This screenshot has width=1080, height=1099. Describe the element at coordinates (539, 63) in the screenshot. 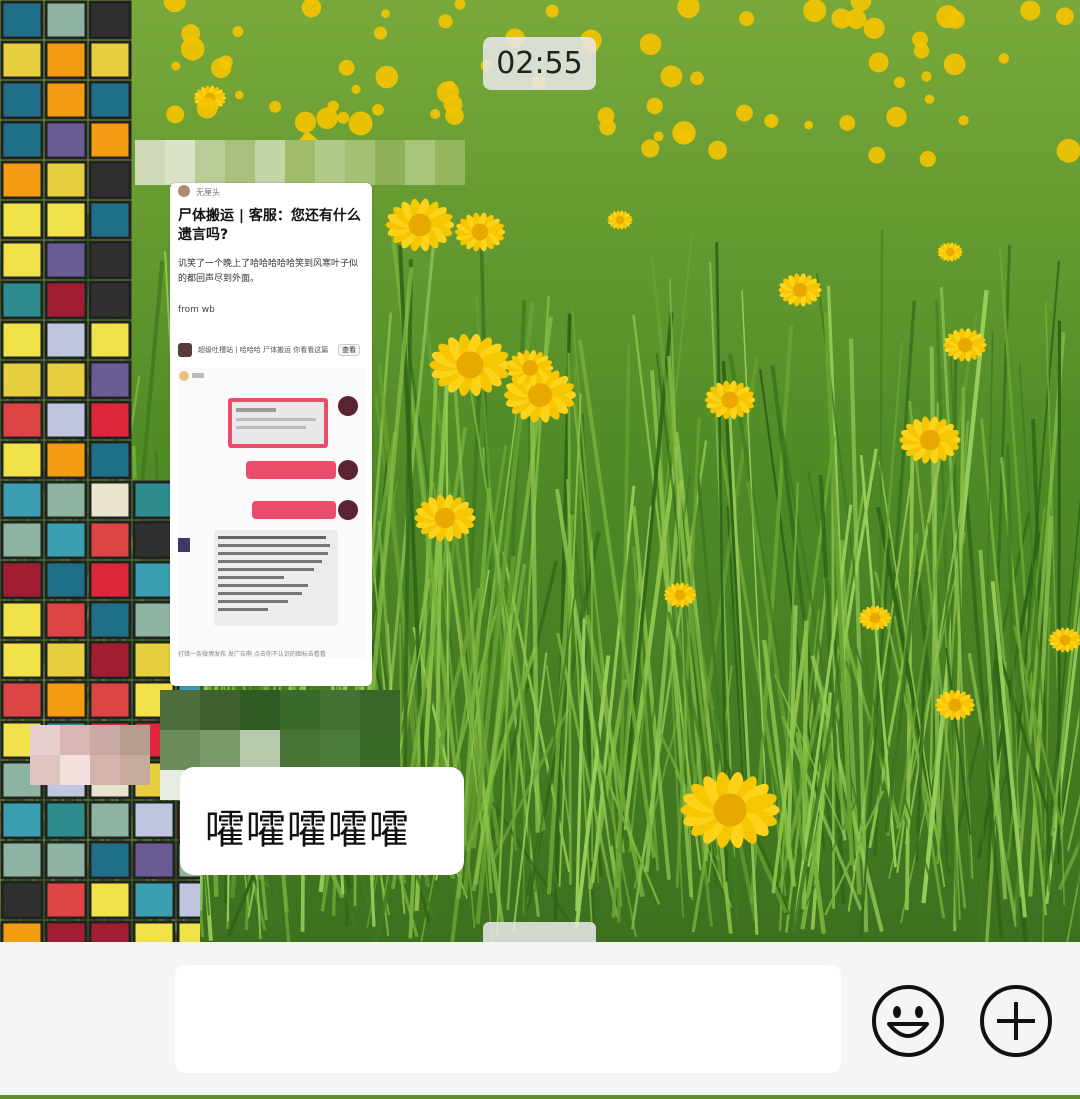

I see `timestamp-badge: 02:55` at that location.